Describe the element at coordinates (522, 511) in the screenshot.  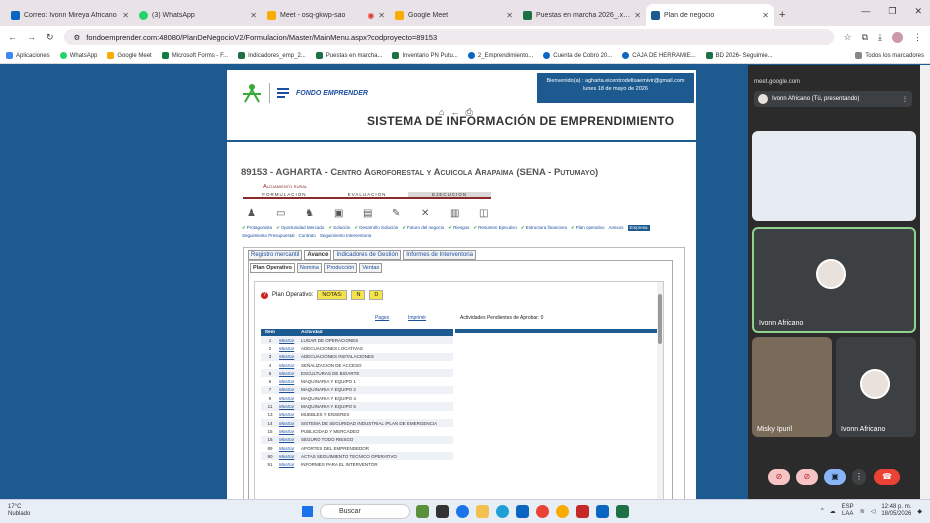
I see `store-icon` at that location.